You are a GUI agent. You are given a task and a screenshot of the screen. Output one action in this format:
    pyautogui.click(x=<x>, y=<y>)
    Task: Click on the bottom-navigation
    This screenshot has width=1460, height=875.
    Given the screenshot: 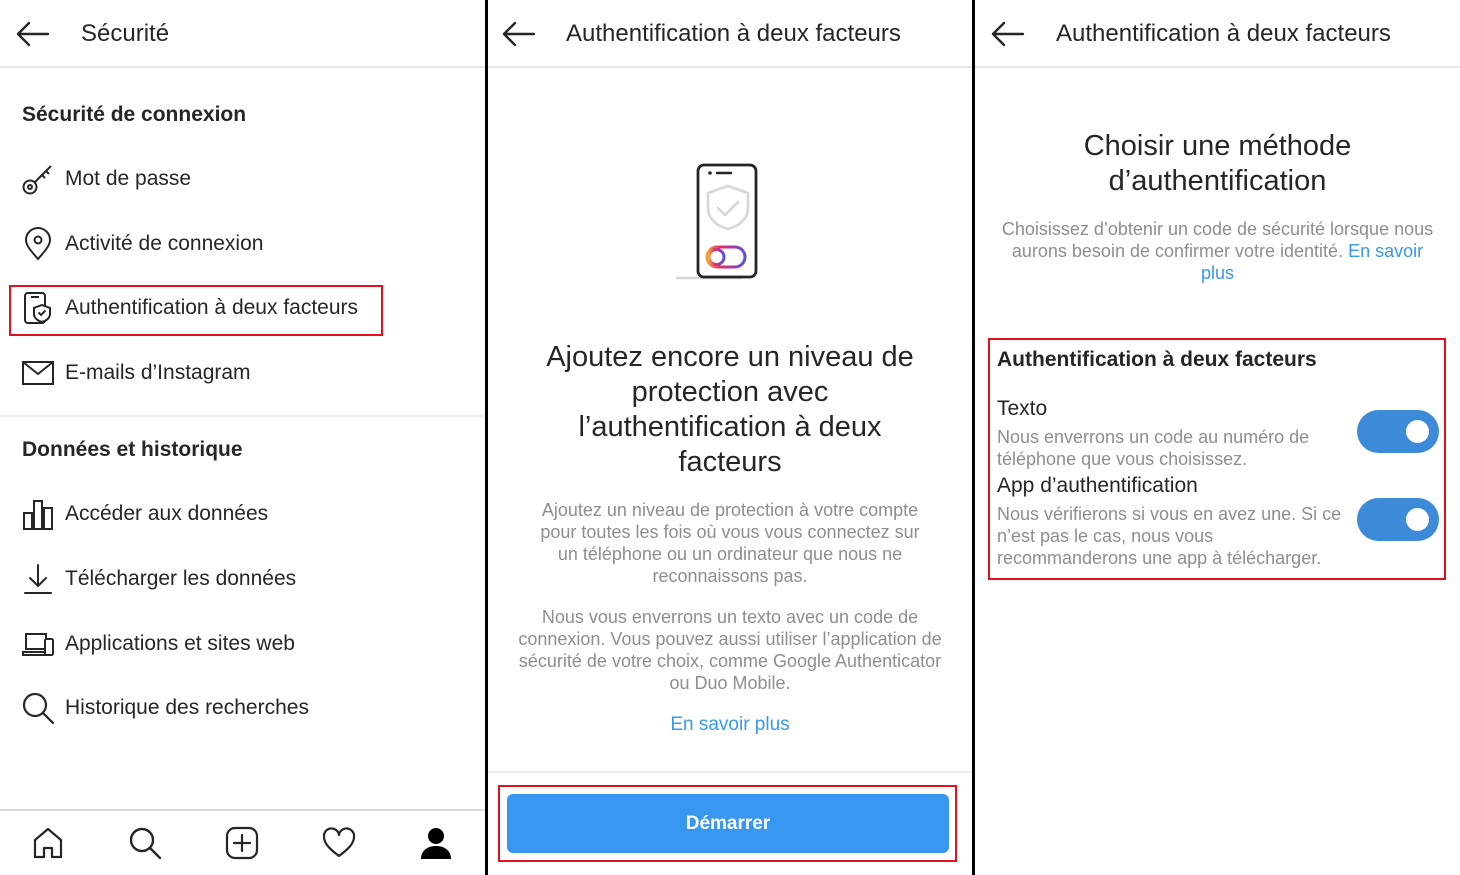 What is the action you would take?
    pyautogui.click(x=242, y=842)
    